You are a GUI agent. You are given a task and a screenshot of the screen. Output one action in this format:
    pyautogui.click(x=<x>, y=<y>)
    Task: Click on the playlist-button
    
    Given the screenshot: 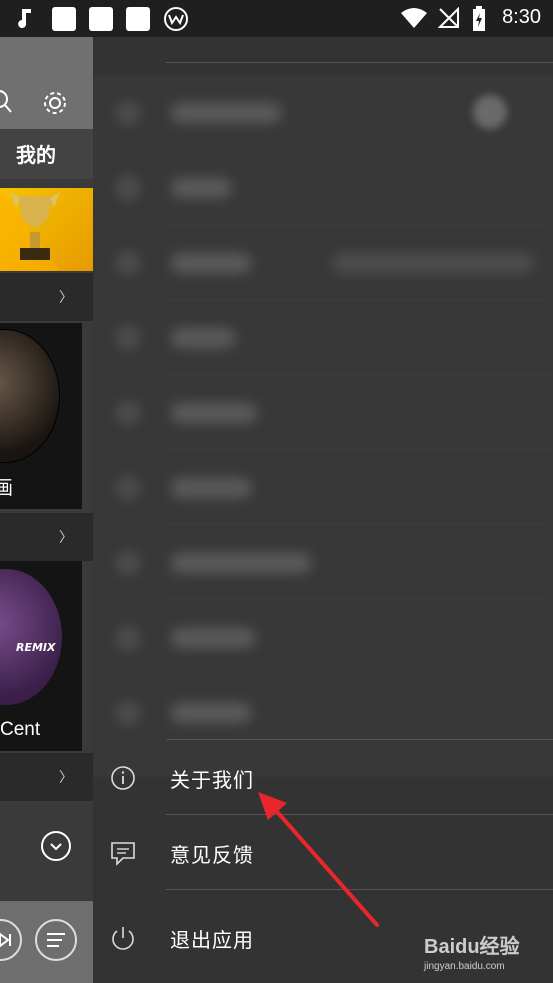 What is the action you would take?
    pyautogui.click(x=56, y=940)
    